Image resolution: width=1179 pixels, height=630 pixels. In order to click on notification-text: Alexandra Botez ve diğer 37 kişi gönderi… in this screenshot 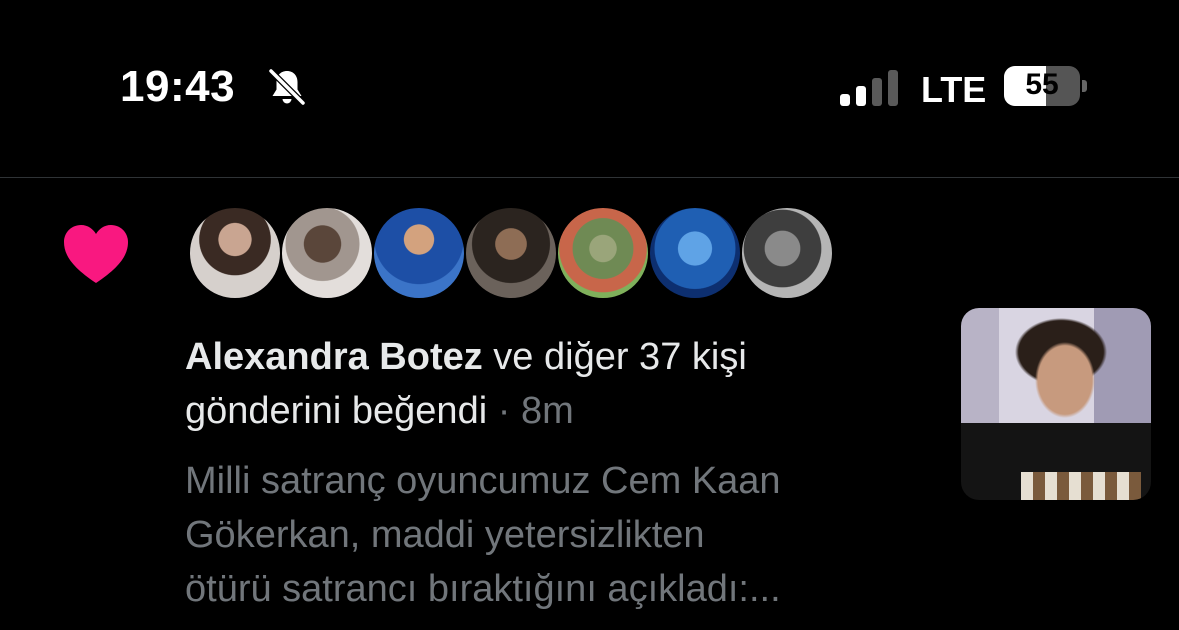, I will do `click(545, 384)`.